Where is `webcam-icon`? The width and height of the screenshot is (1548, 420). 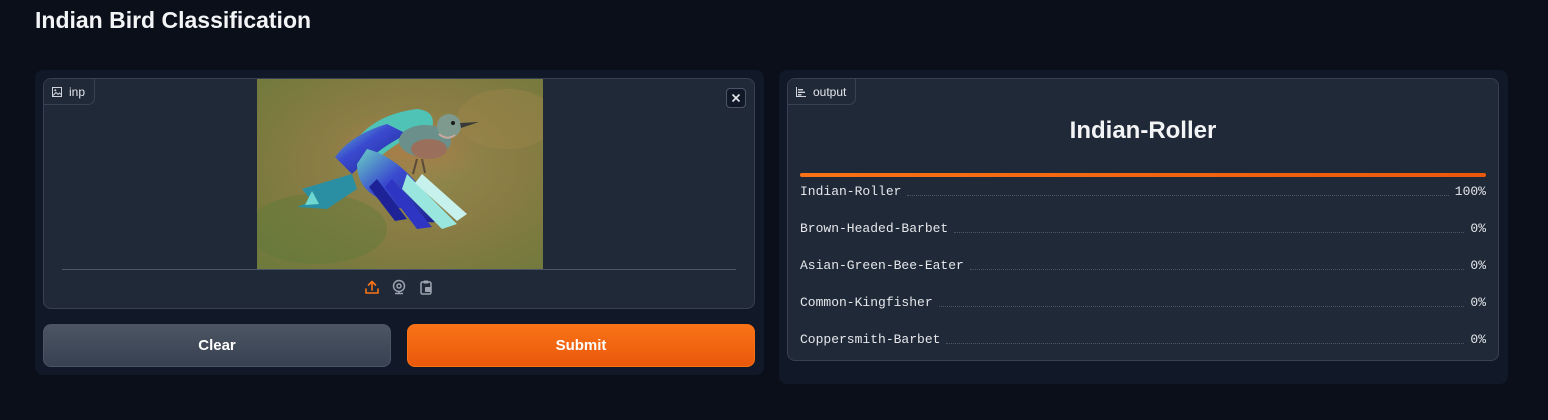 webcam-icon is located at coordinates (399, 287).